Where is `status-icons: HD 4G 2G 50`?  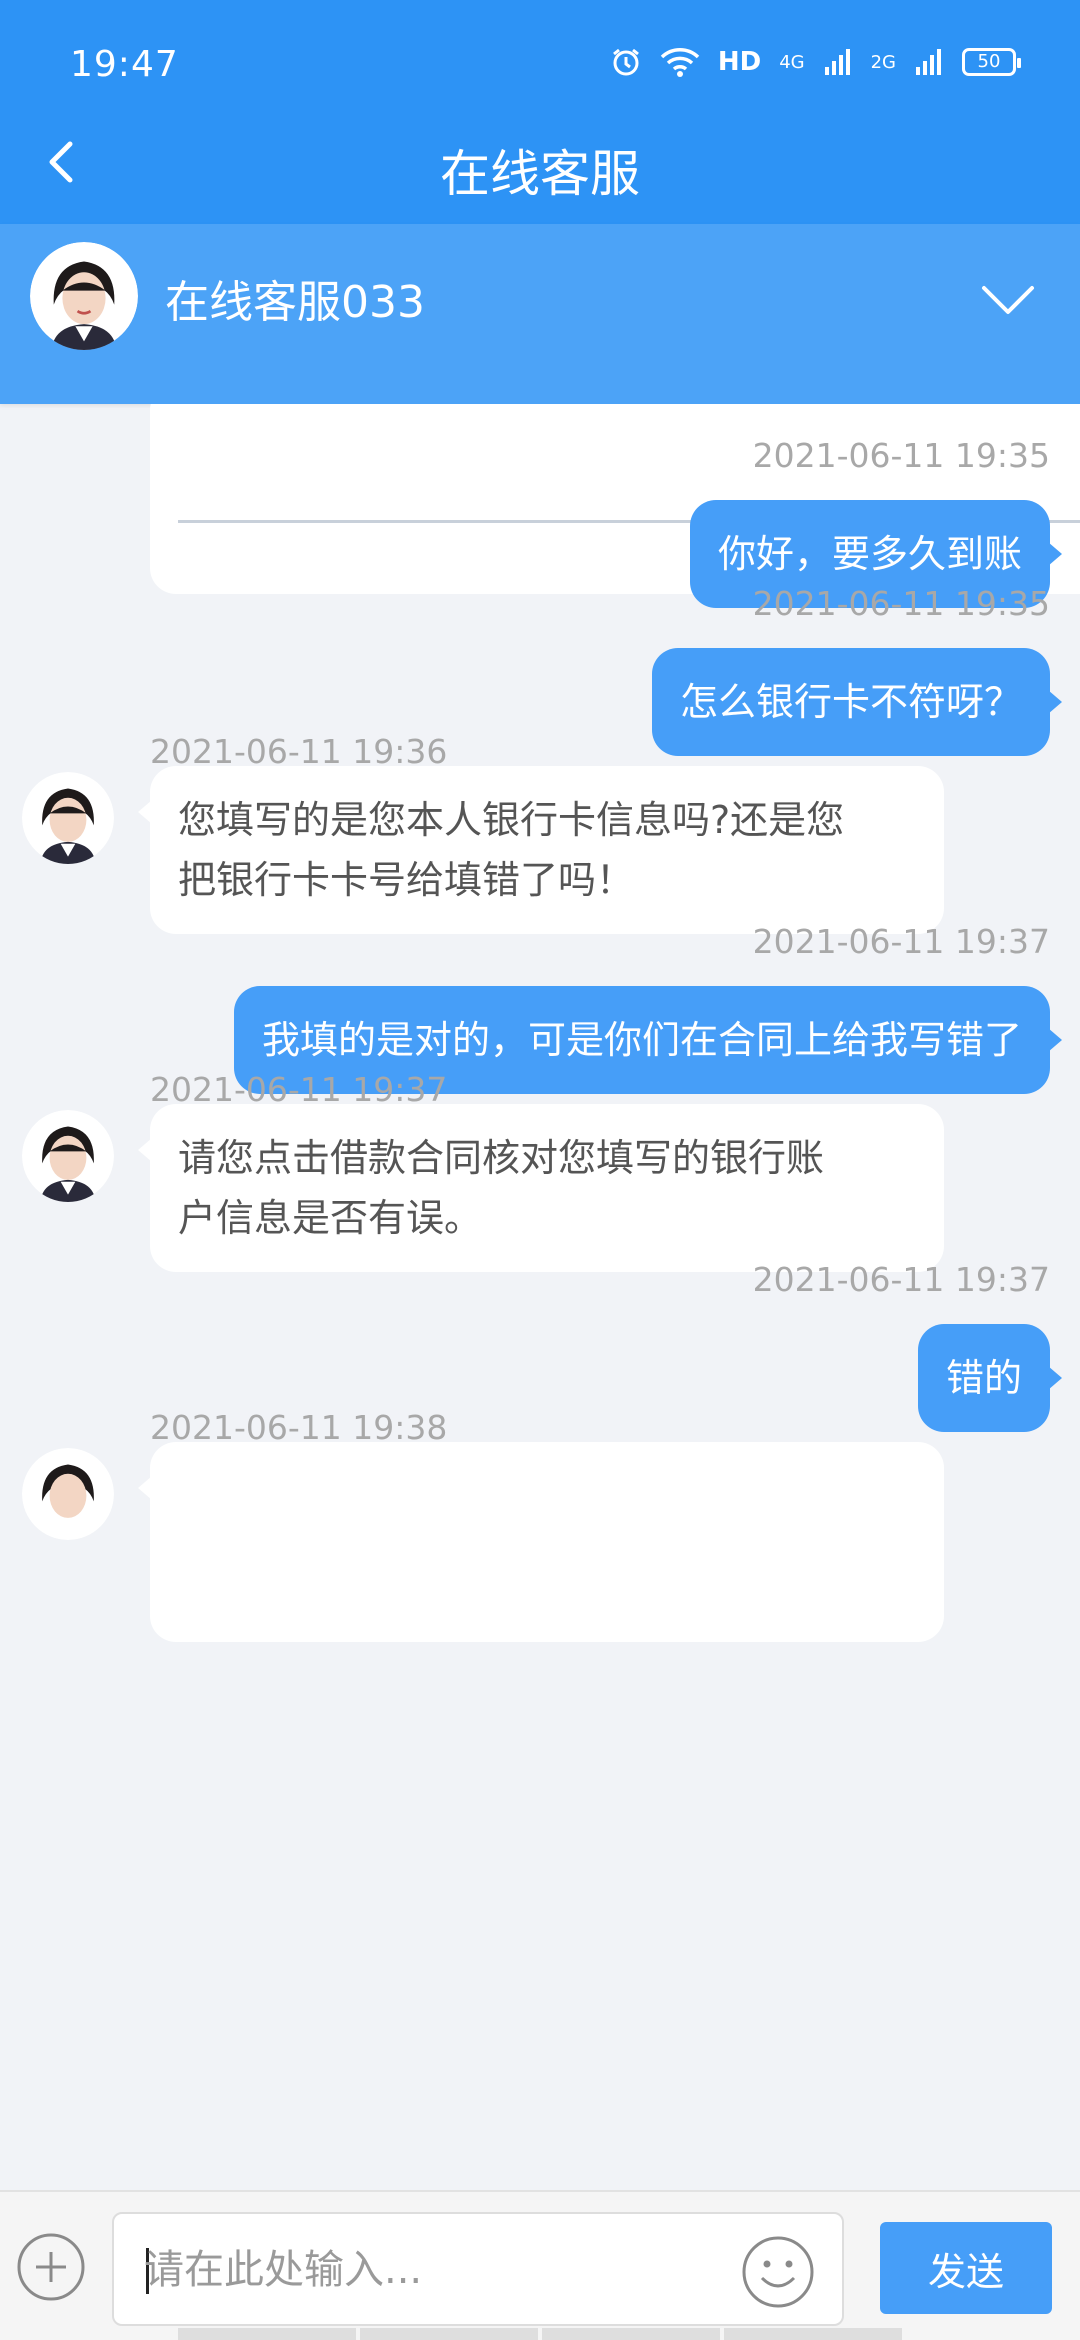 status-icons: HD 4G 2G 50 is located at coordinates (815, 62).